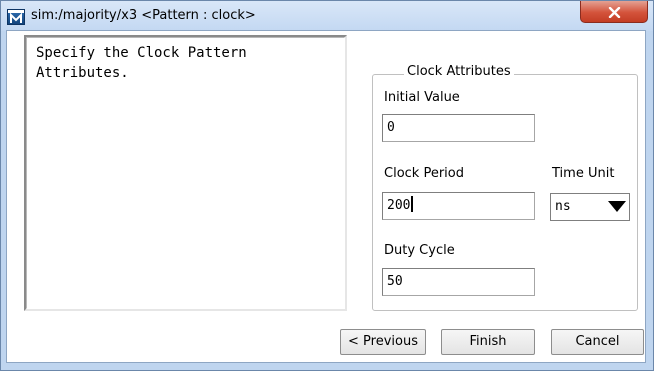  I want to click on window-title: sim:/majority/x3 <Pattern : clock>, so click(143, 15).